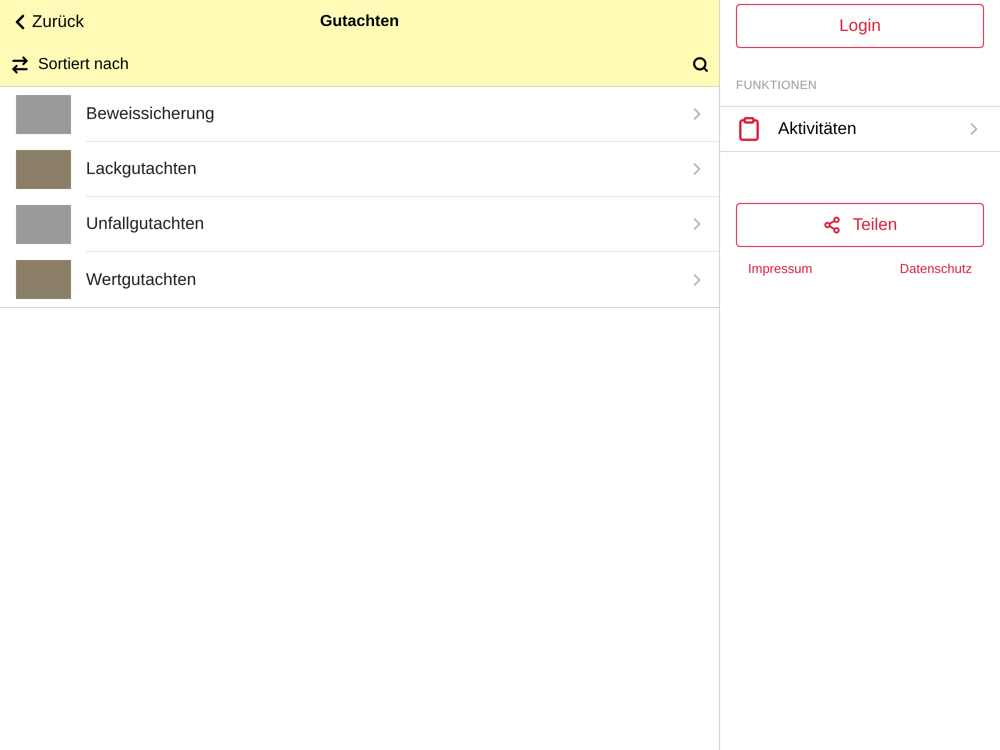 The image size is (1000, 750). What do you see at coordinates (776, 85) in the screenshot?
I see `section-header: FUNKTIONEN` at bounding box center [776, 85].